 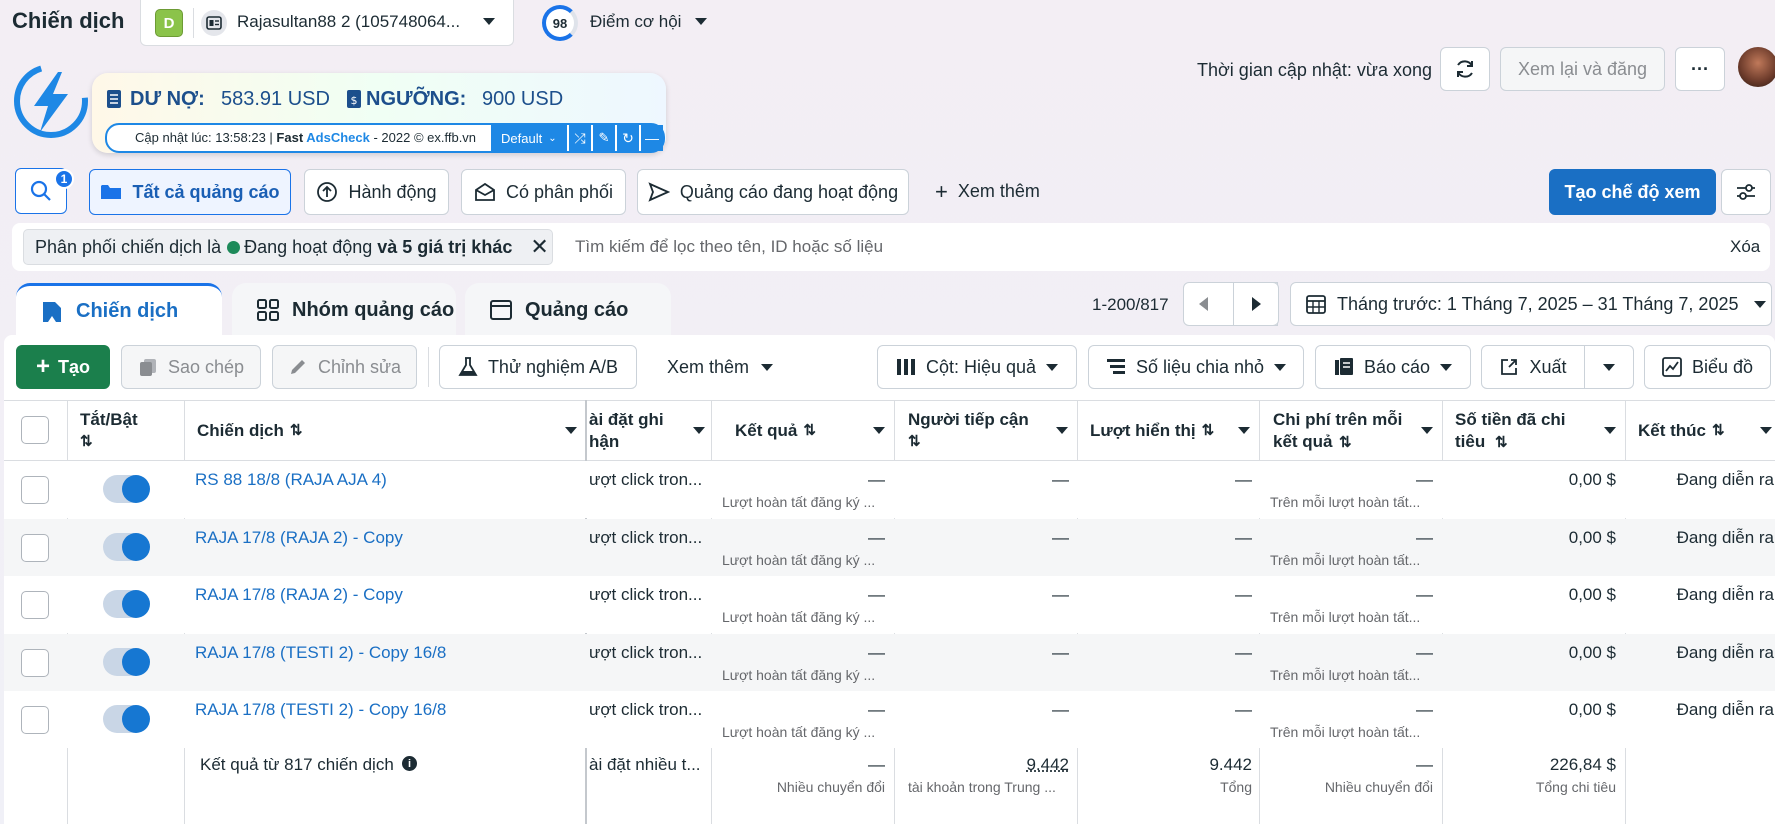 What do you see at coordinates (1745, 247) in the screenshot?
I see `clear-filter-button: Xóa` at bounding box center [1745, 247].